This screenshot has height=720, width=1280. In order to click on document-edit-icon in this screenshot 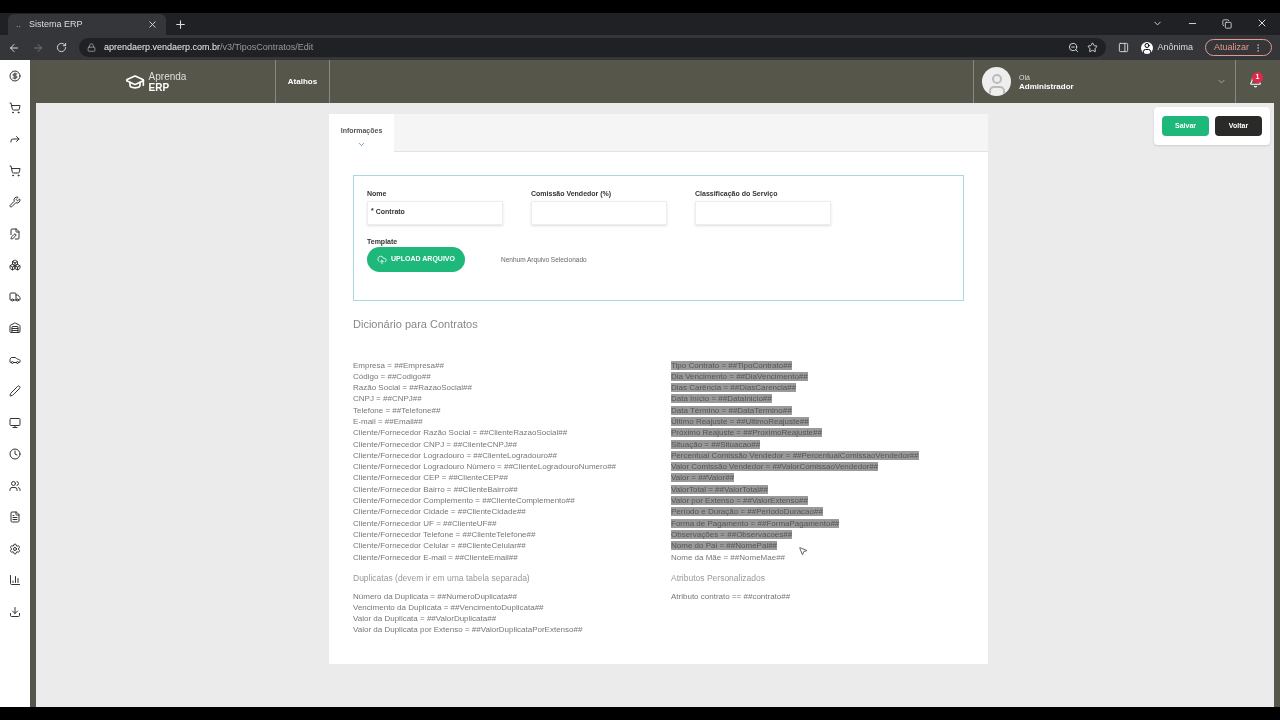, I will do `click(15, 233)`.